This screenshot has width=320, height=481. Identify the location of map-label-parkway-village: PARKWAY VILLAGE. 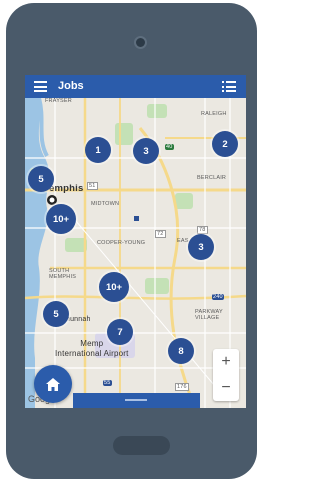
(209, 315).